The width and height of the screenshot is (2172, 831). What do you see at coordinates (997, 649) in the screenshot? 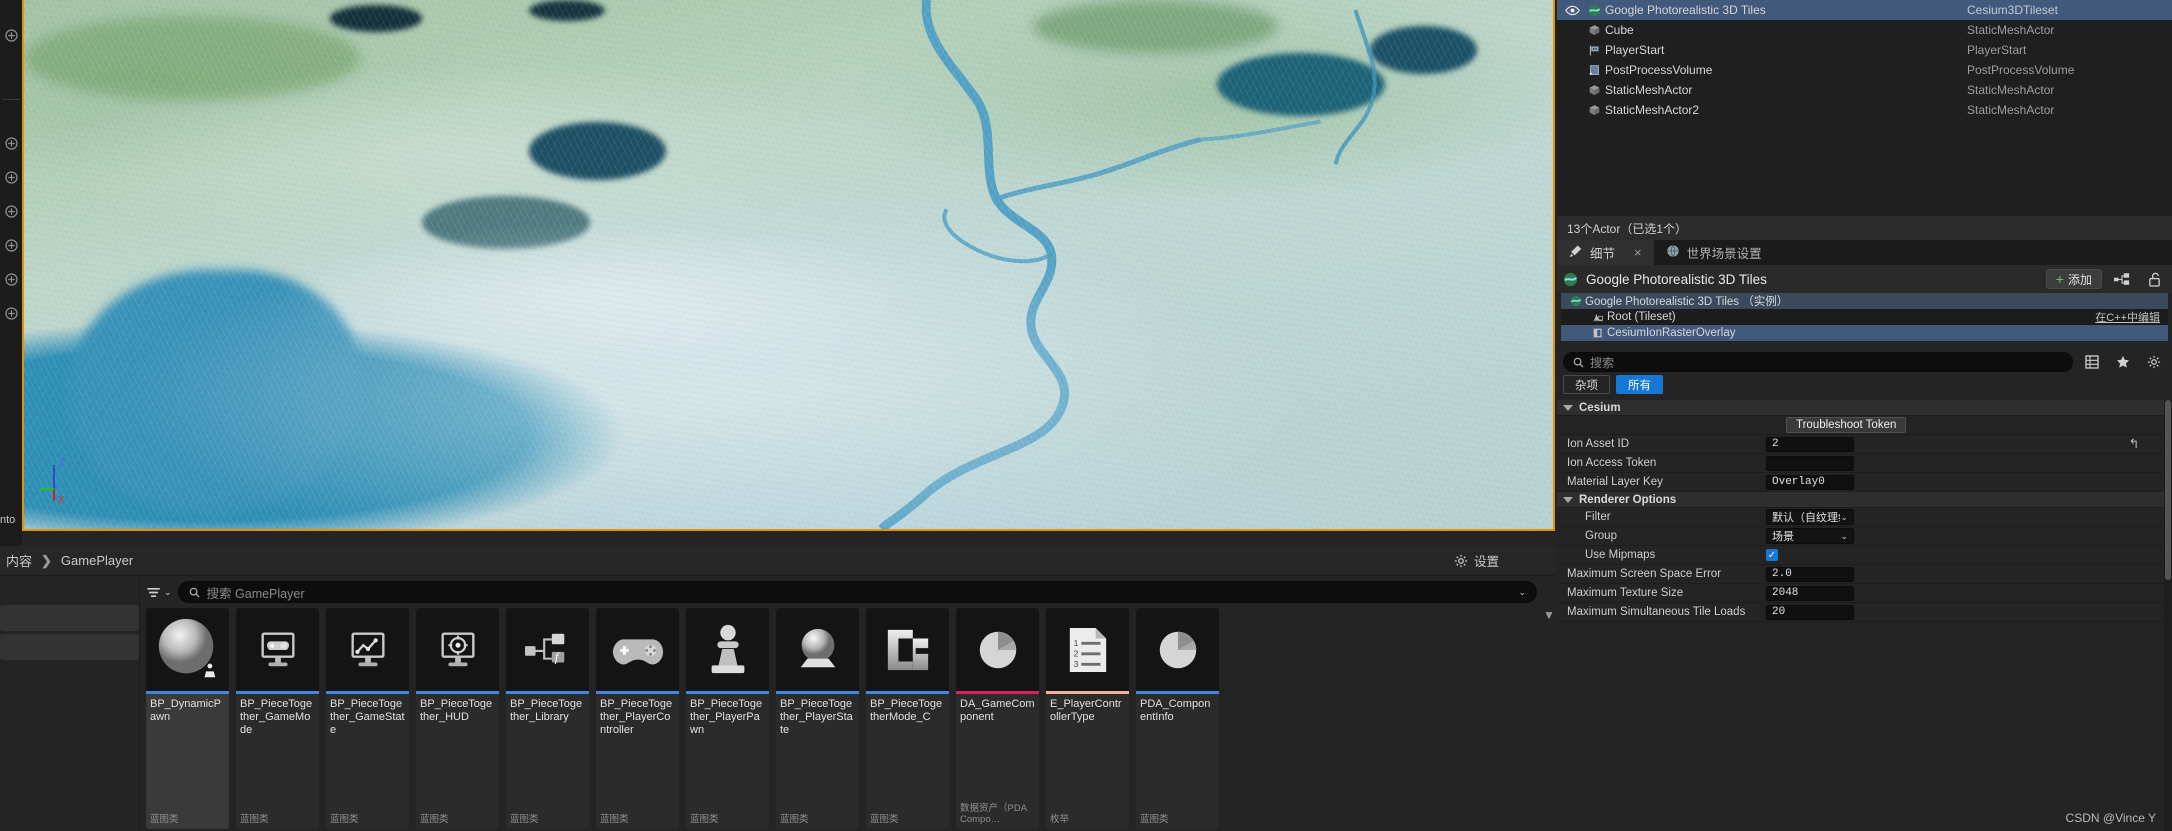
I see `pie-chart-icon` at bounding box center [997, 649].